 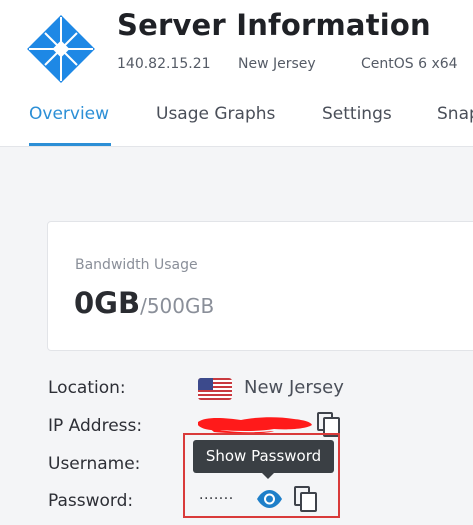 What do you see at coordinates (263, 456) in the screenshot?
I see `show-password-tooltip: Show Password` at bounding box center [263, 456].